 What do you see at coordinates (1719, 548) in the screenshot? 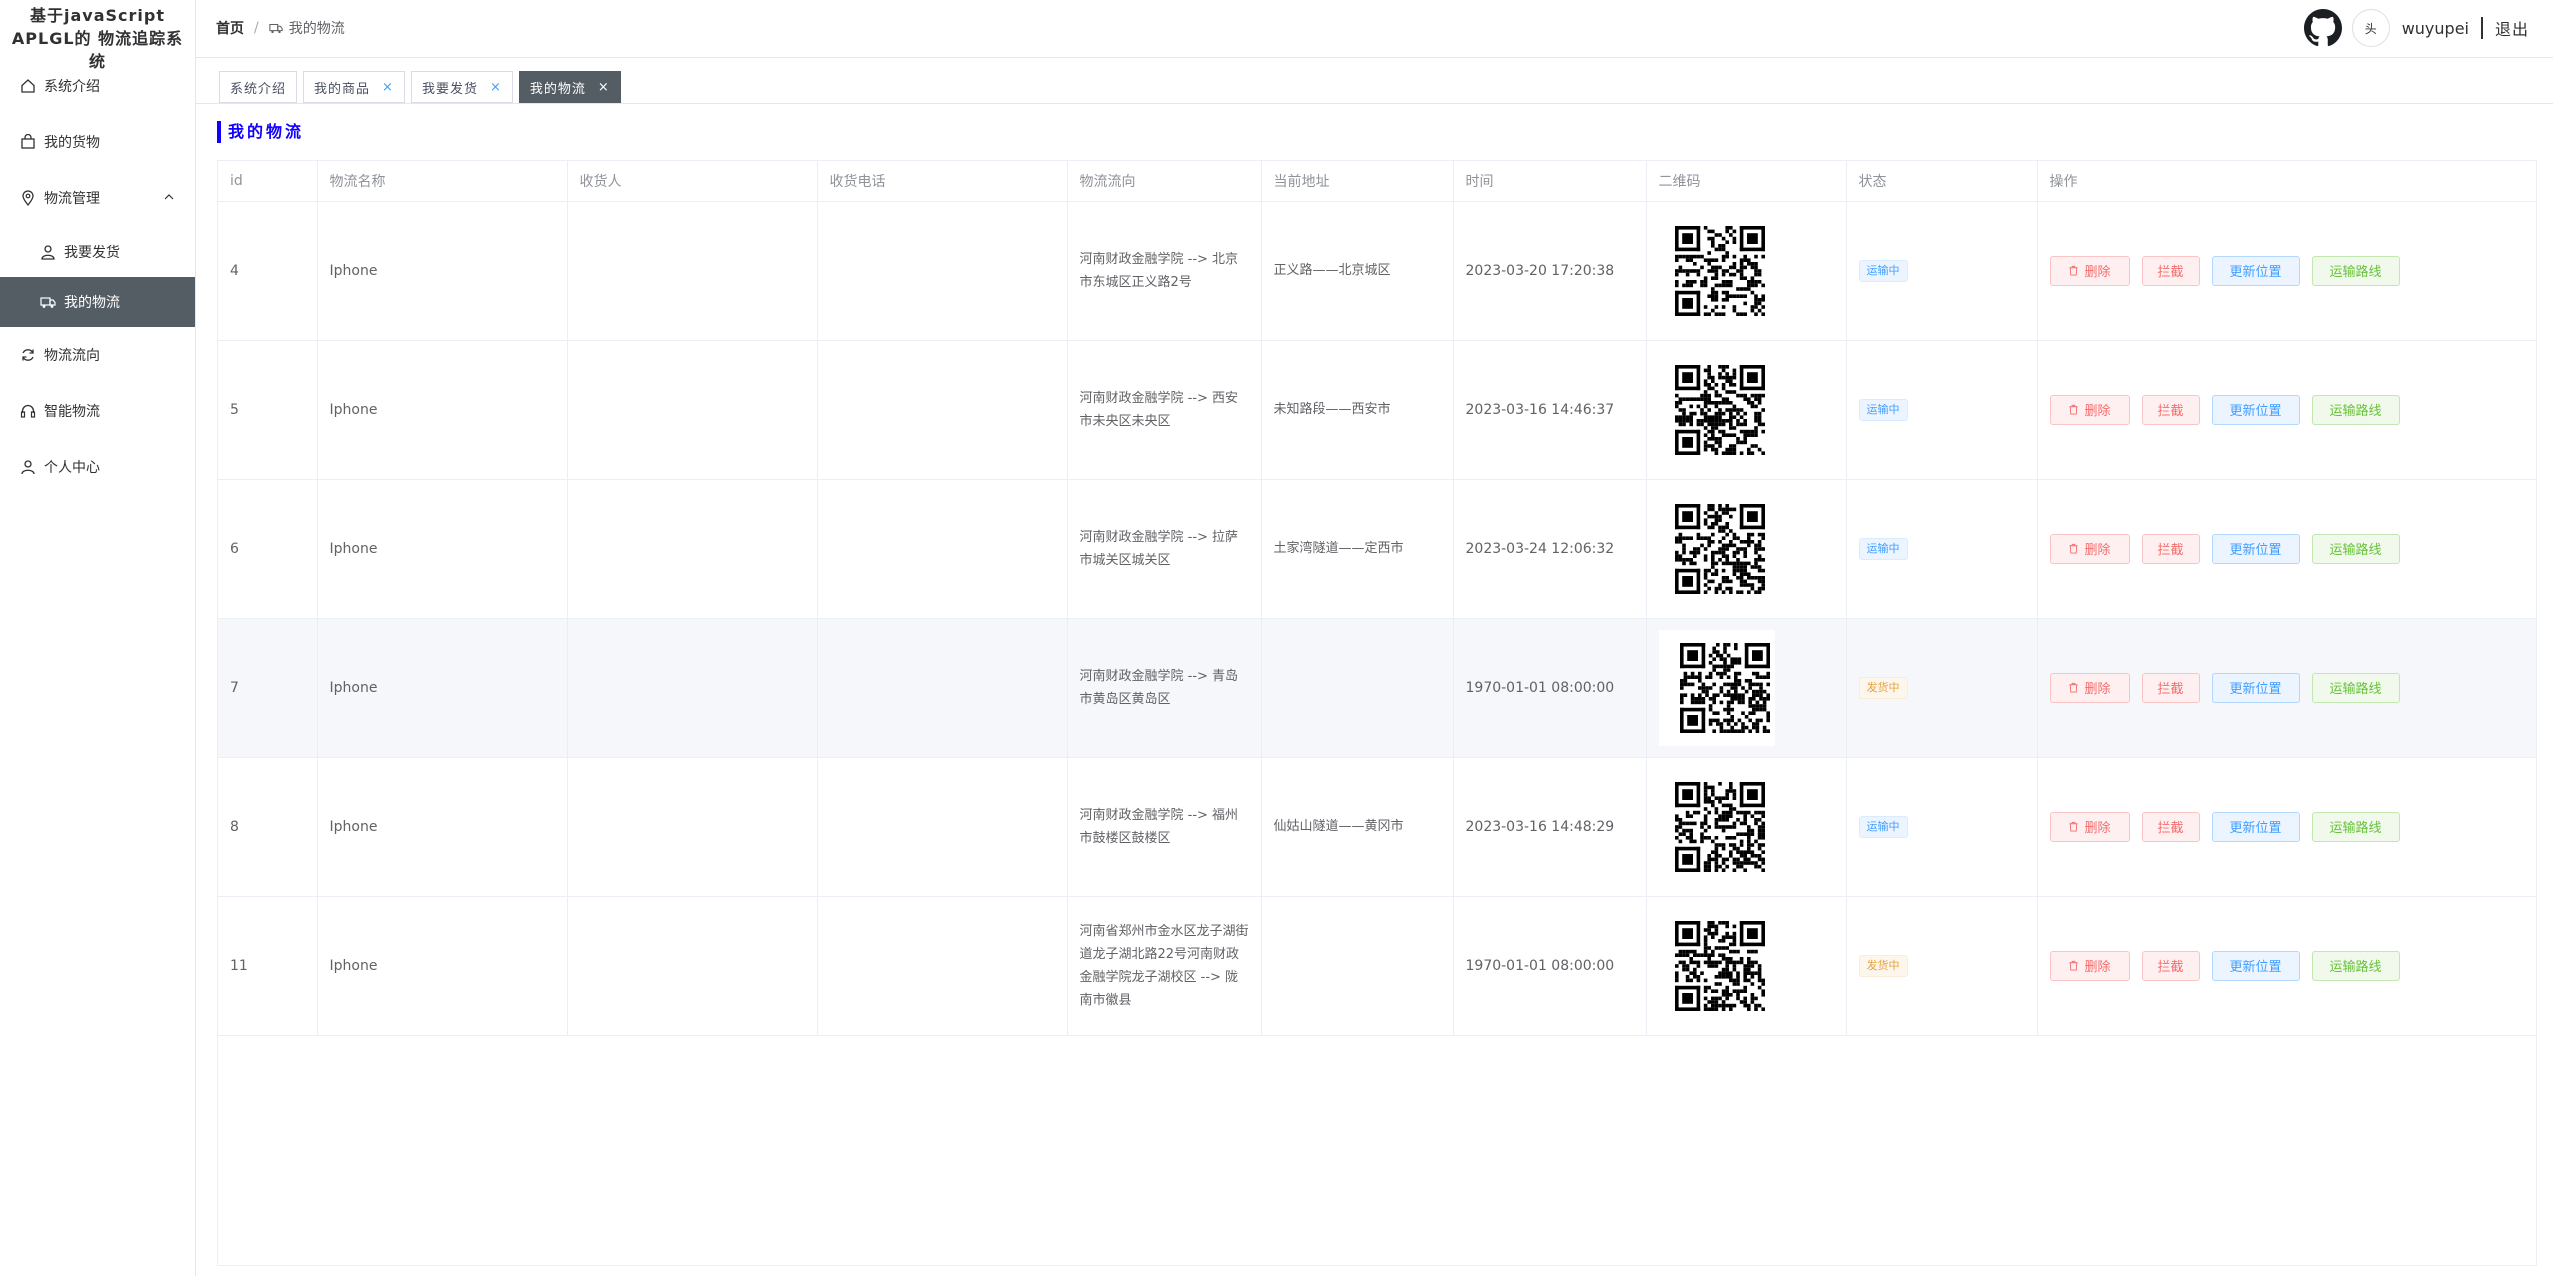
I see `qr-code-icon` at bounding box center [1719, 548].